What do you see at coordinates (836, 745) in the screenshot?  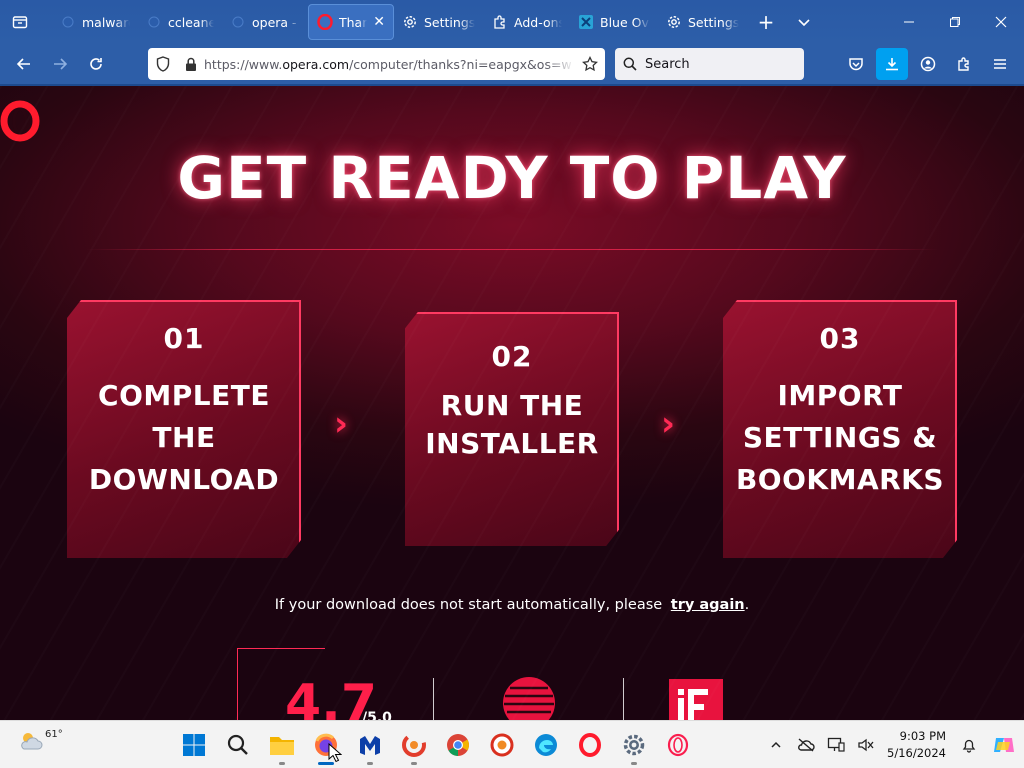 I see `network-status` at bounding box center [836, 745].